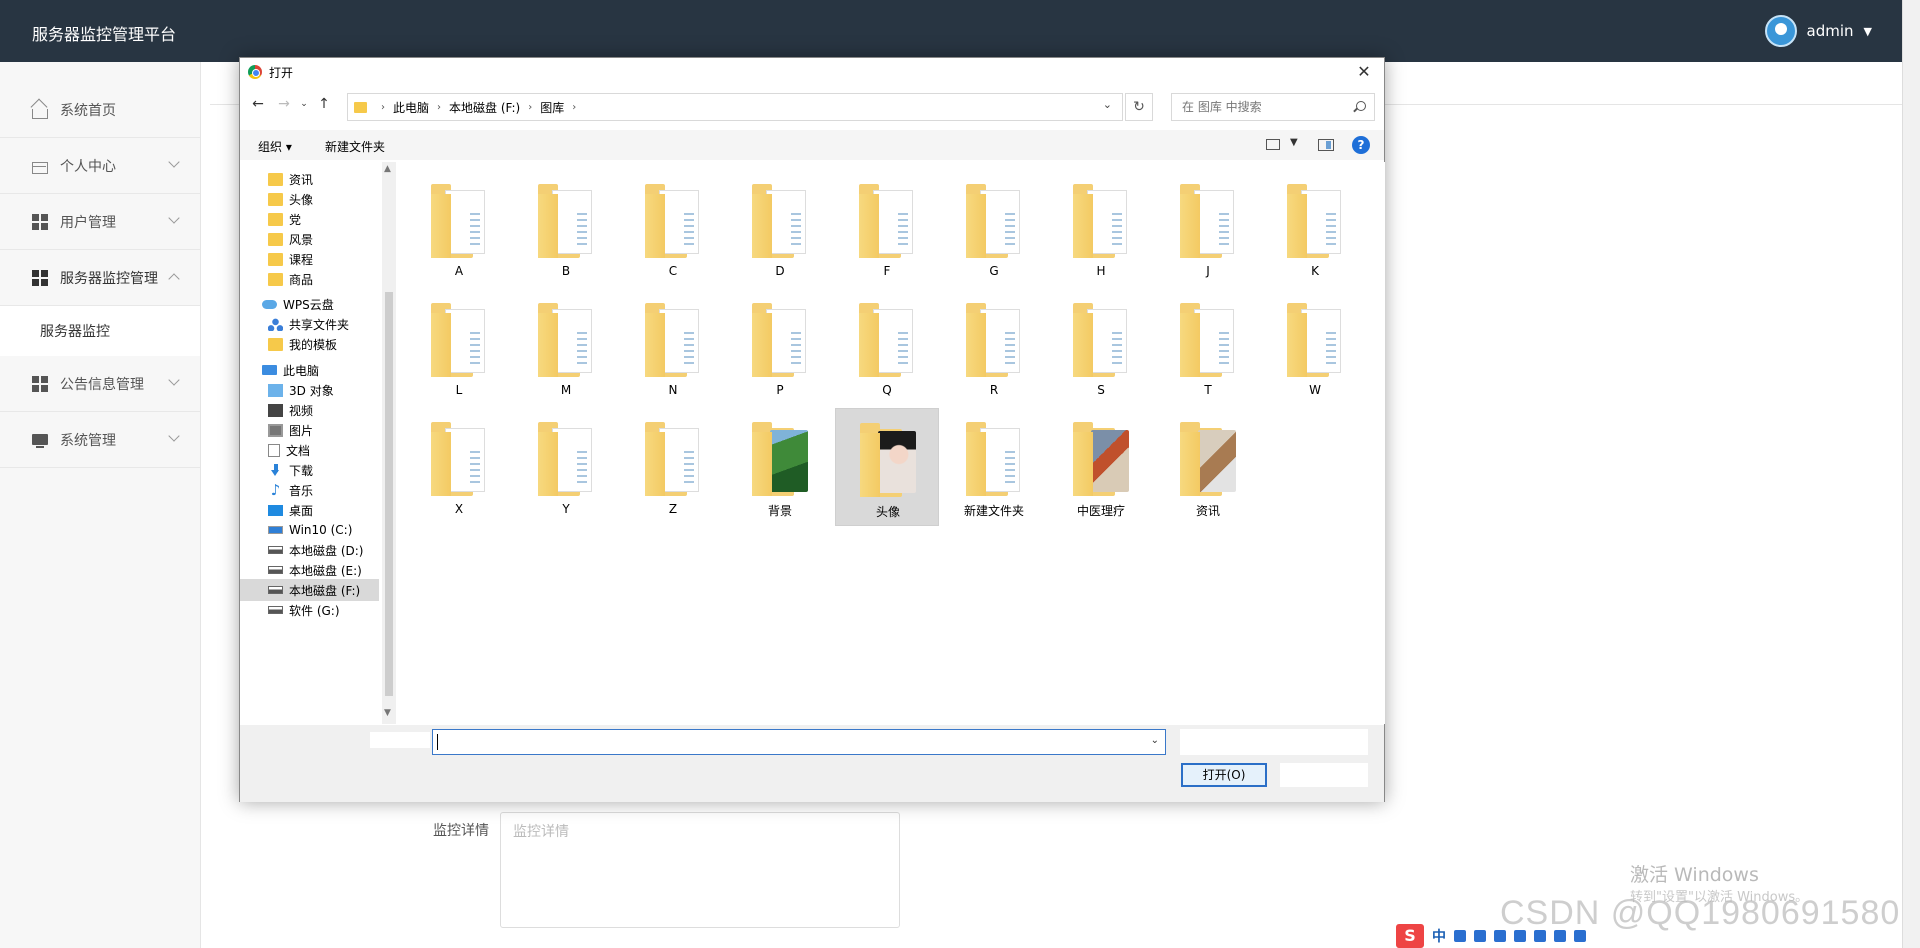 Image resolution: width=1920 pixels, height=948 pixels. What do you see at coordinates (1364, 72) in the screenshot?
I see `close-button: ✕` at bounding box center [1364, 72].